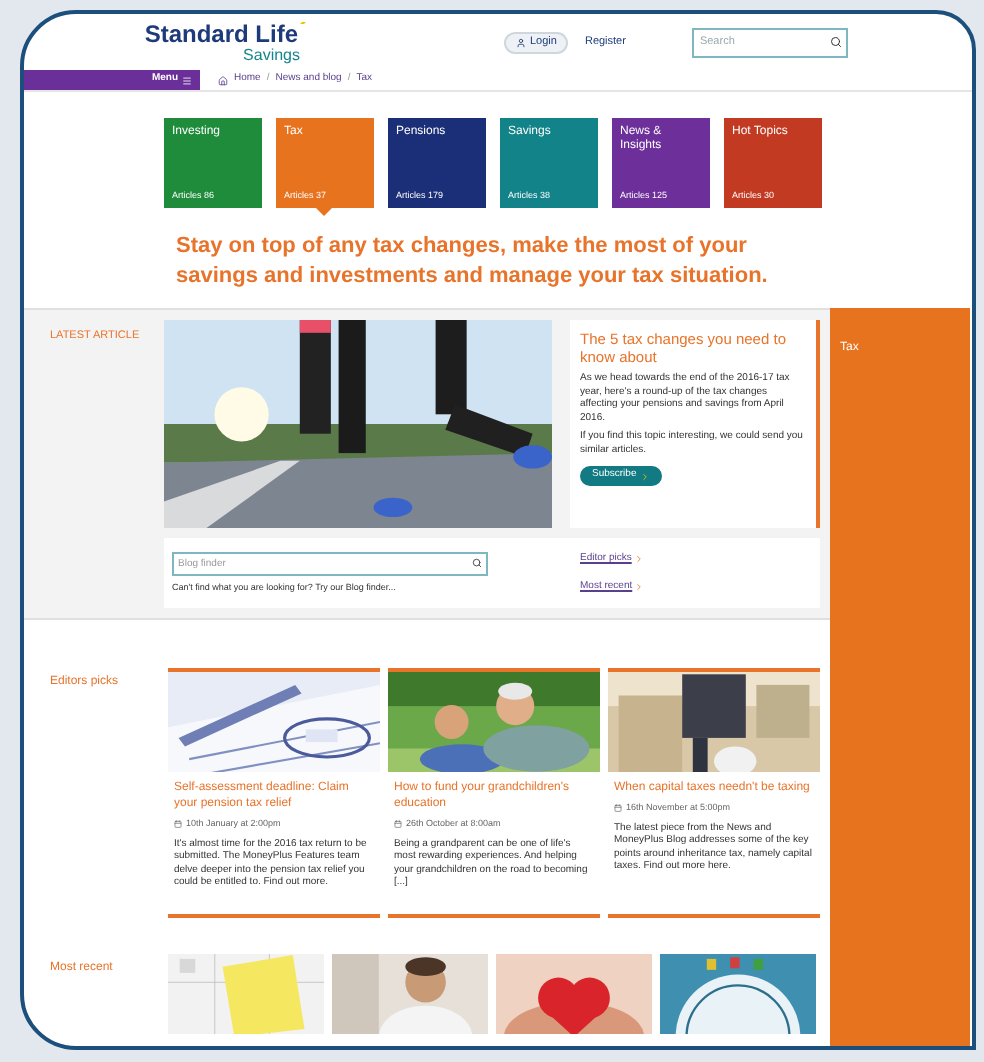  Describe the element at coordinates (271, 54) in the screenshot. I see `logo-subtitle: Savings` at that location.